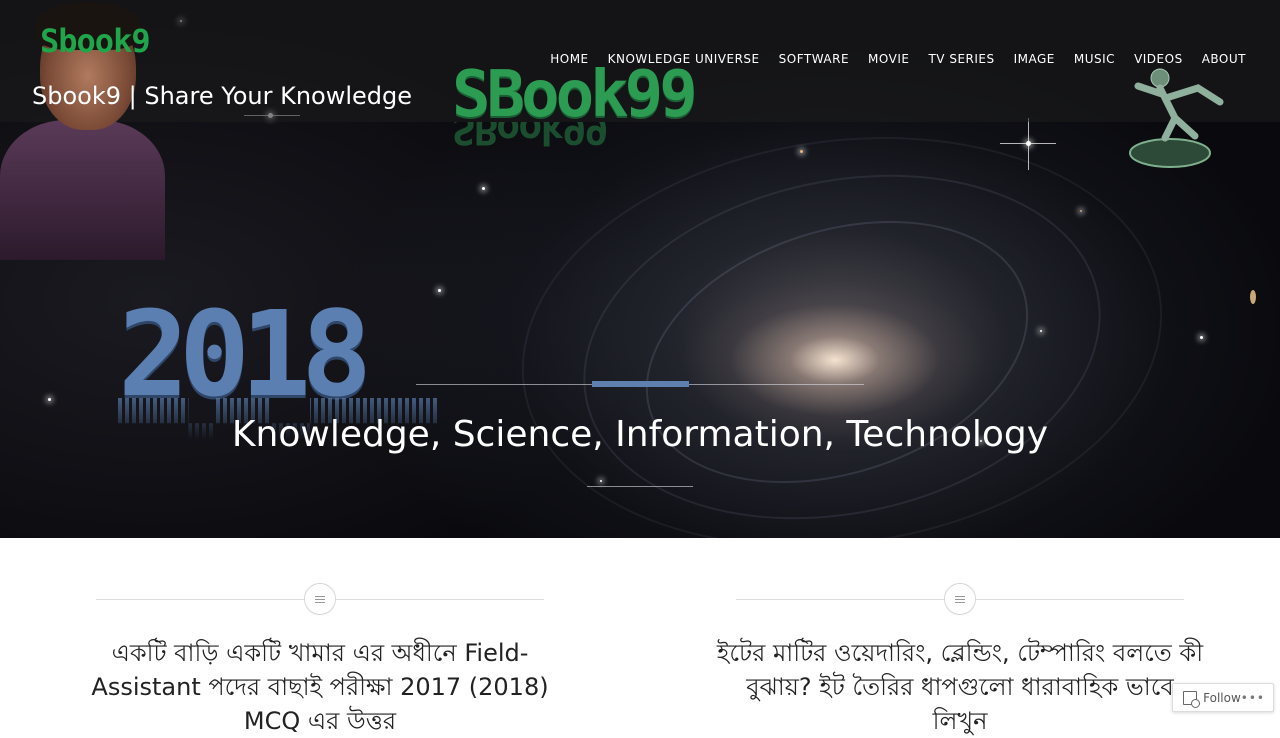 The image size is (1280, 738). I want to click on more-options-icon: •••, so click(1253, 698).